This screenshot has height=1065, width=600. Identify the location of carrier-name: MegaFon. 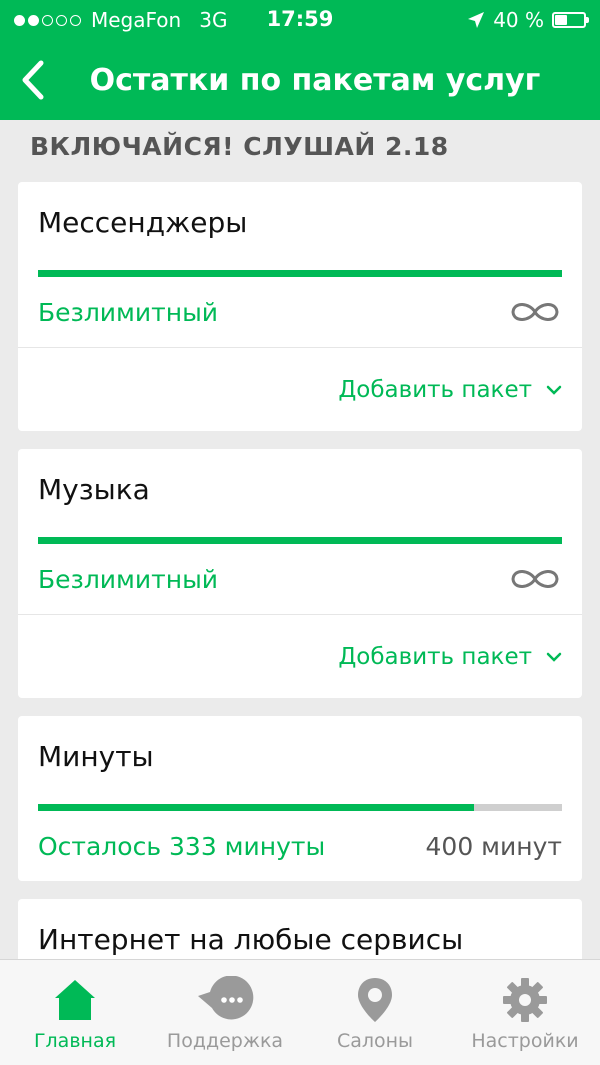
(136, 20).